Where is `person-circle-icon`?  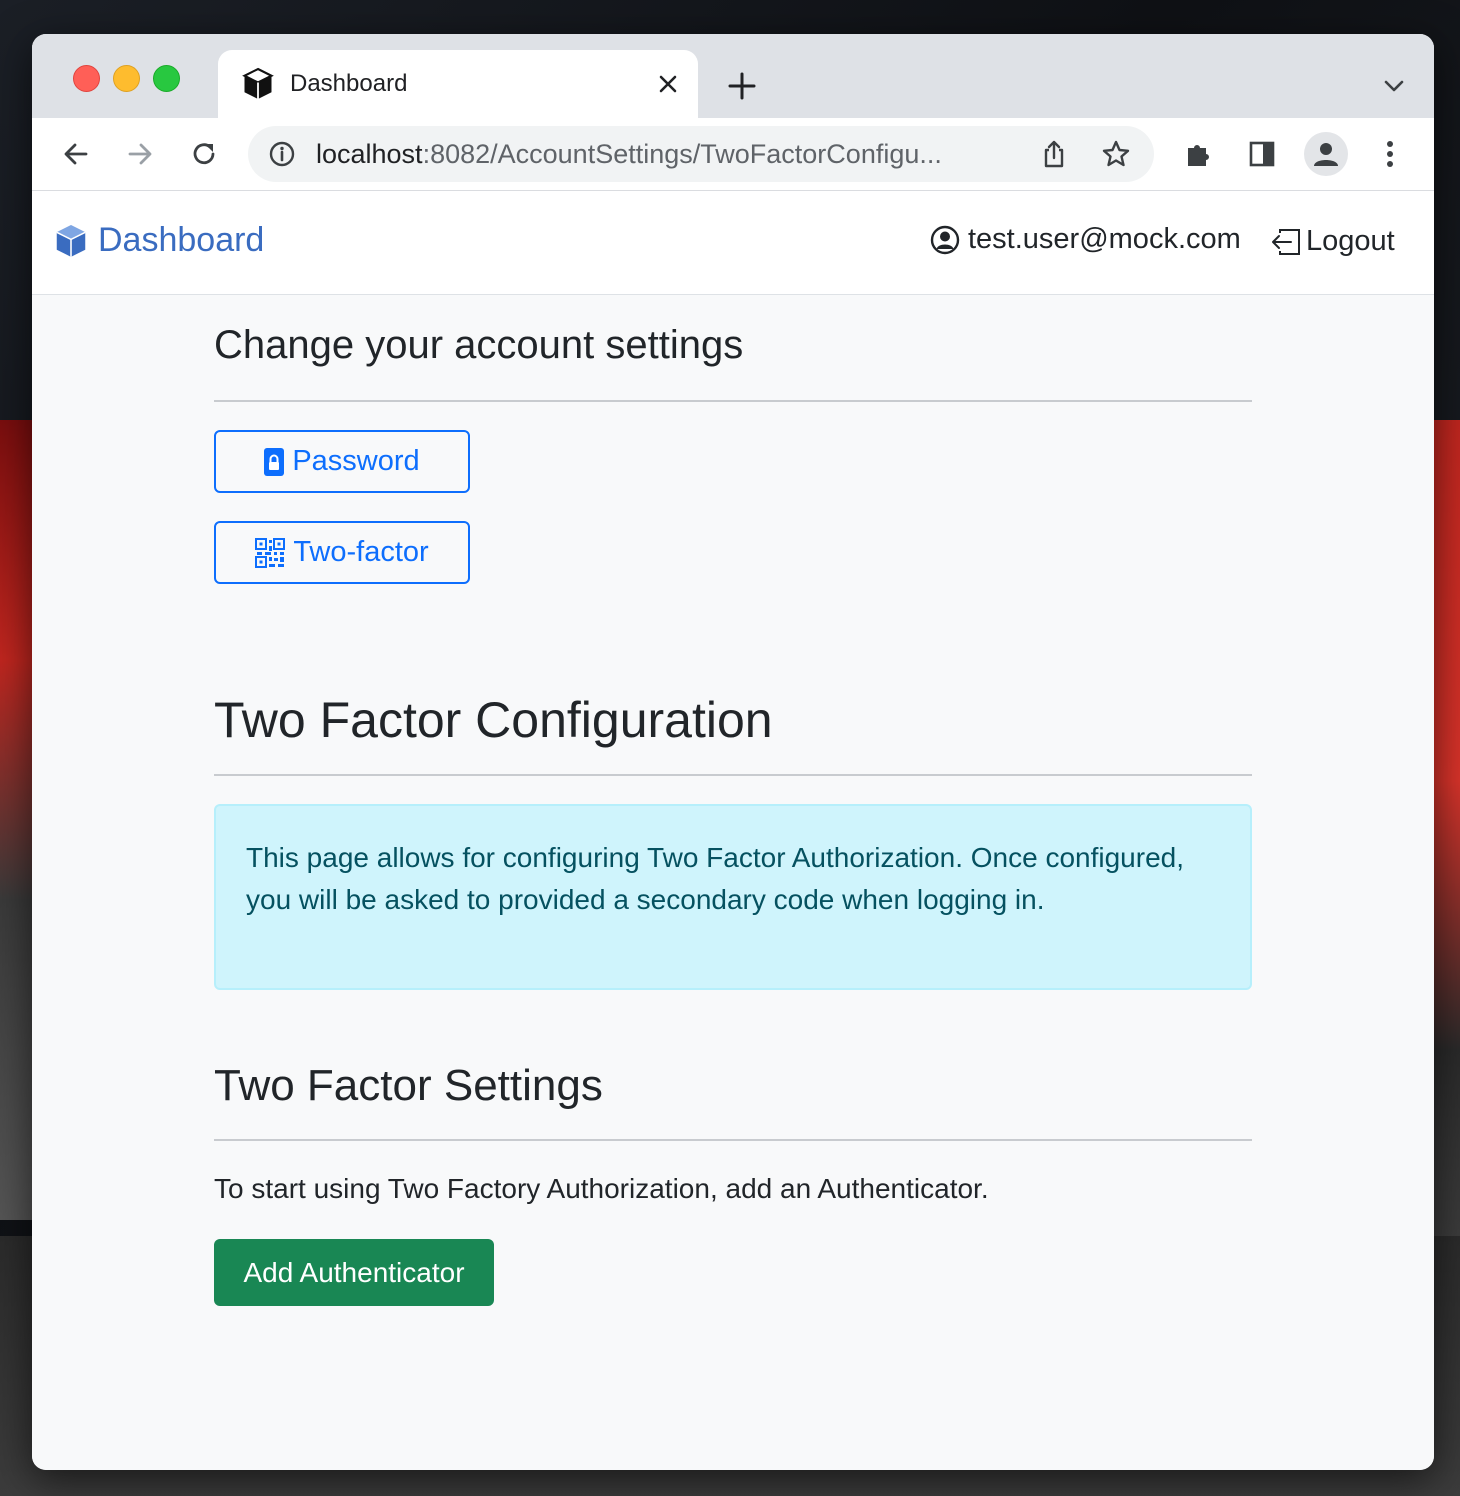
person-circle-icon is located at coordinates (945, 239).